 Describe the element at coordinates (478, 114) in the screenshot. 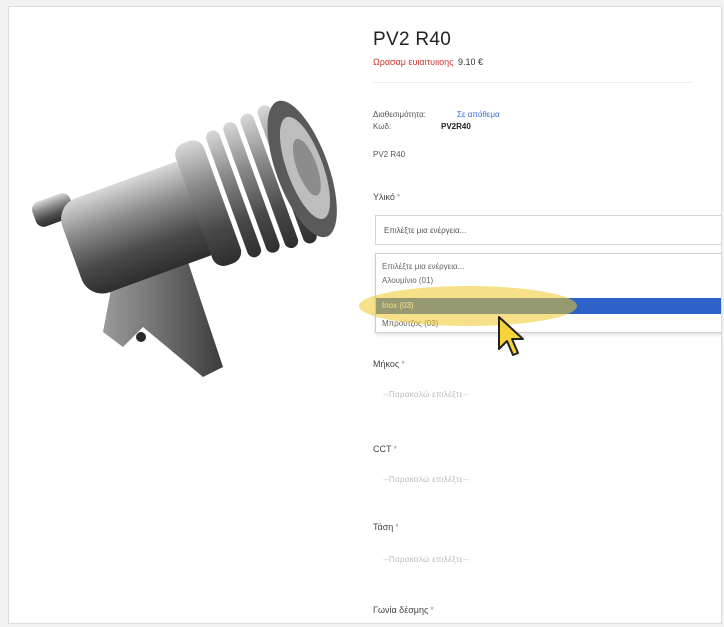

I see `availability-value: Σε απόθεμα` at that location.